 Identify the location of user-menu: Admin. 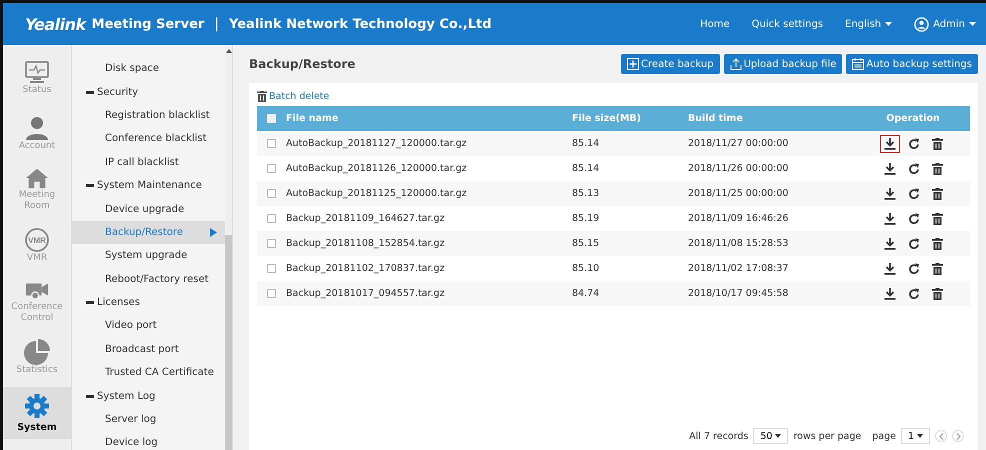
(945, 24).